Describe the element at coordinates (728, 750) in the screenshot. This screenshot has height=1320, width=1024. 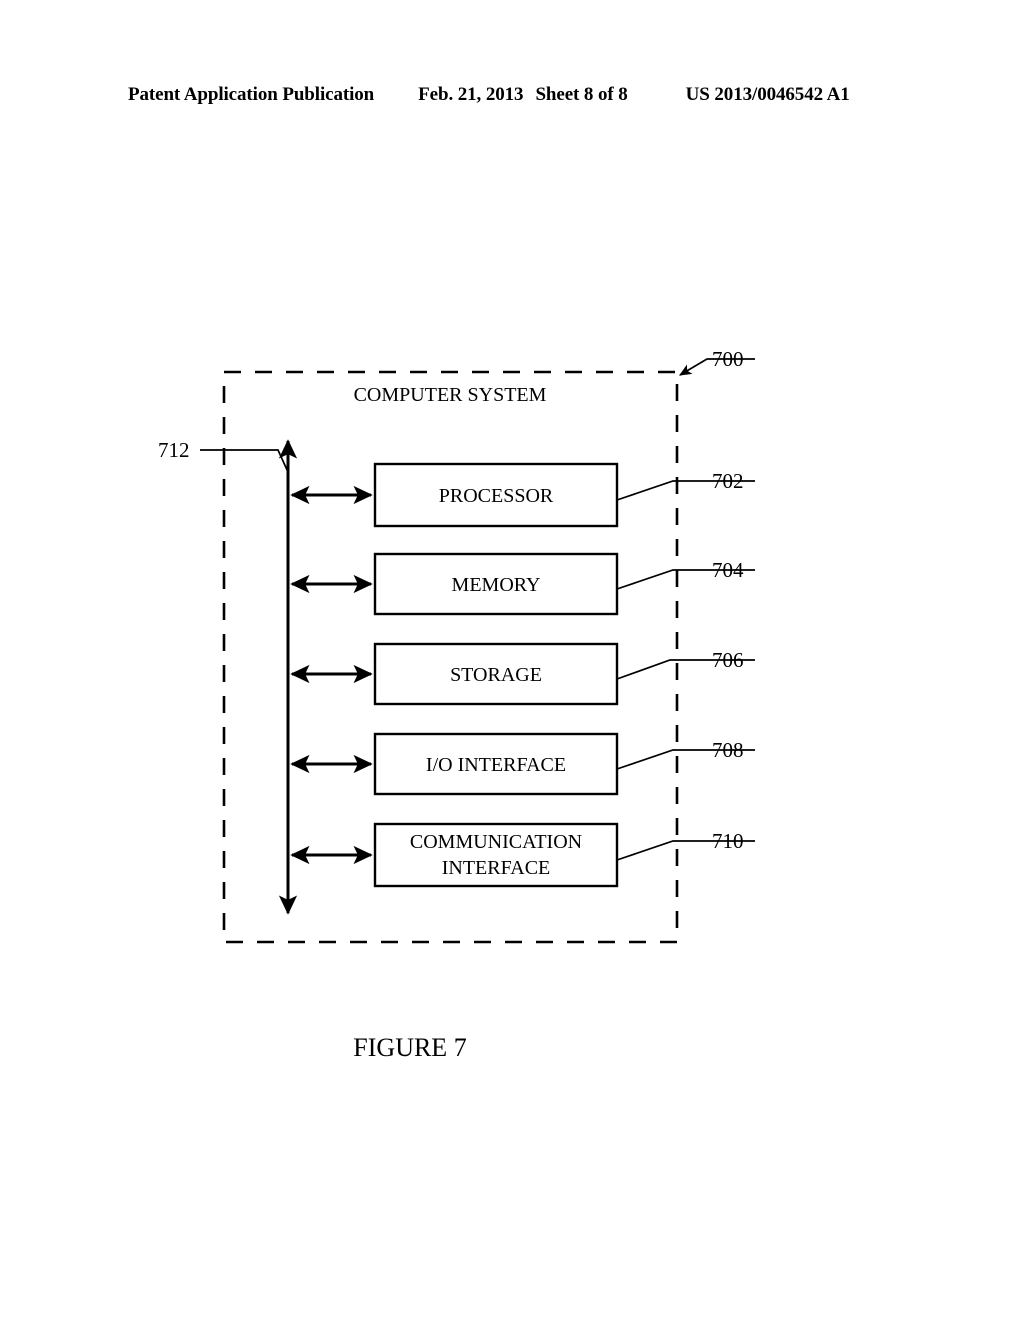
I see `ref-number-708: 708` at that location.